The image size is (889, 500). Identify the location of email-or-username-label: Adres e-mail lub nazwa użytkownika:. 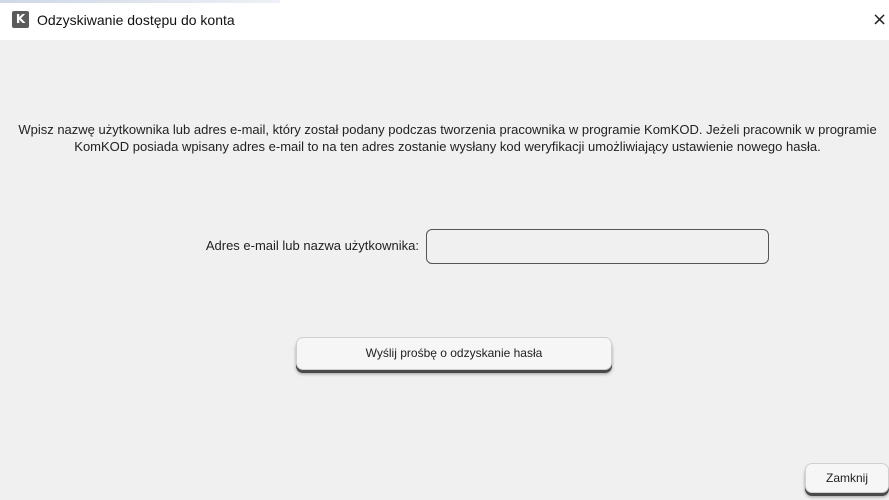
(312, 245).